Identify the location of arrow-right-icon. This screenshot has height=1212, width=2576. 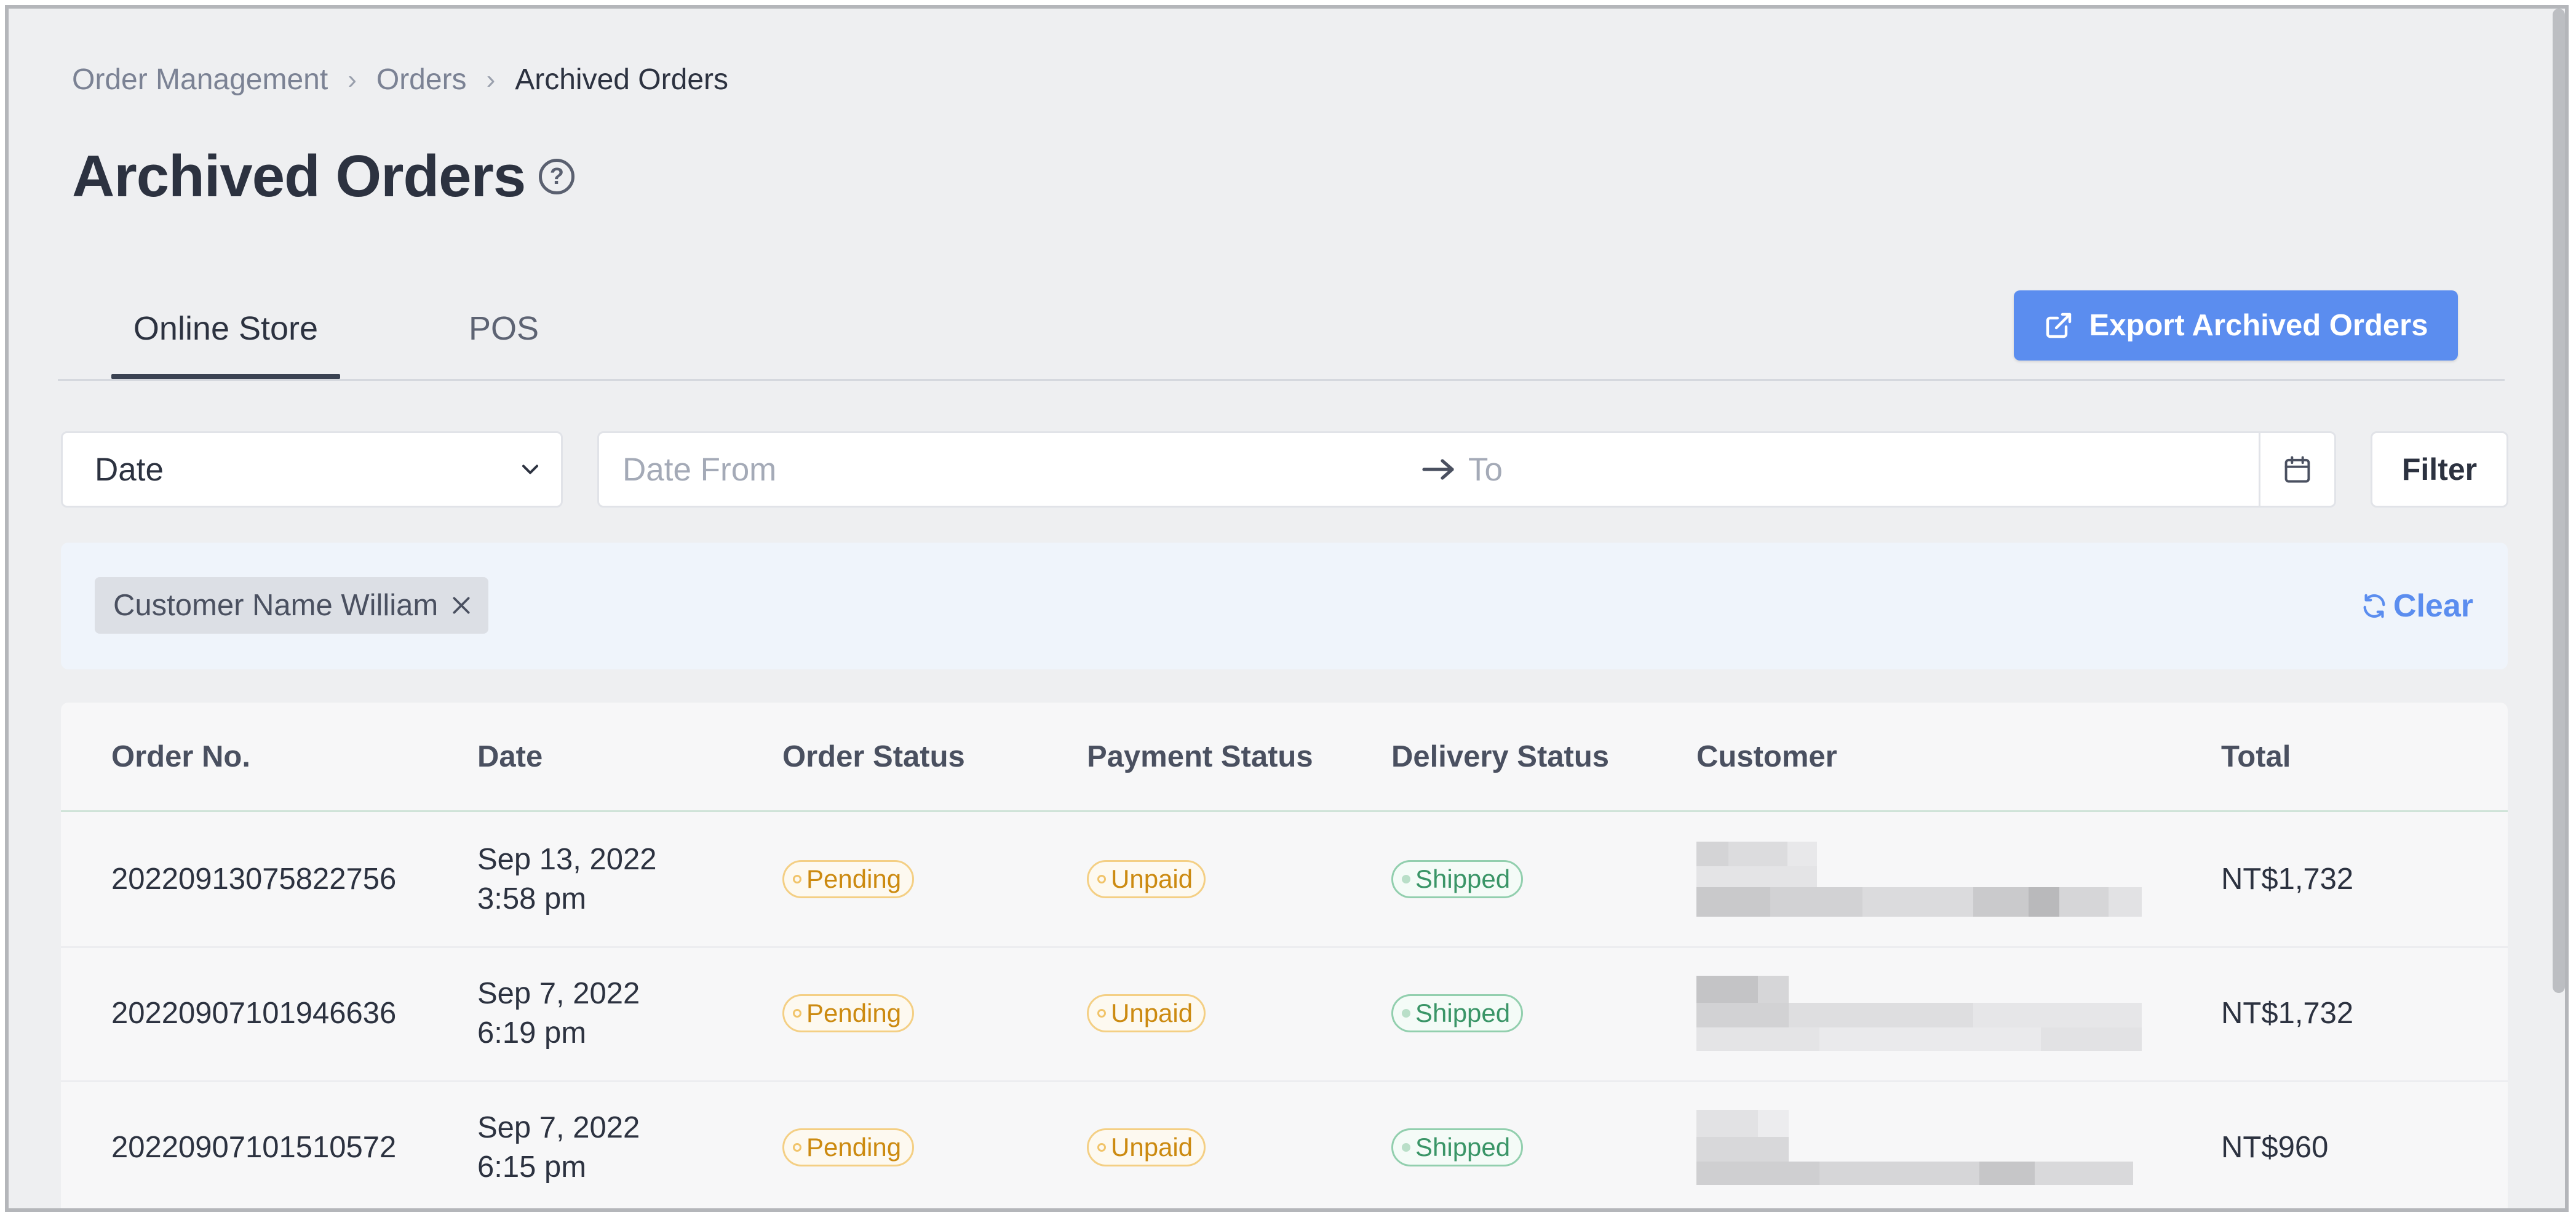
(1438, 470).